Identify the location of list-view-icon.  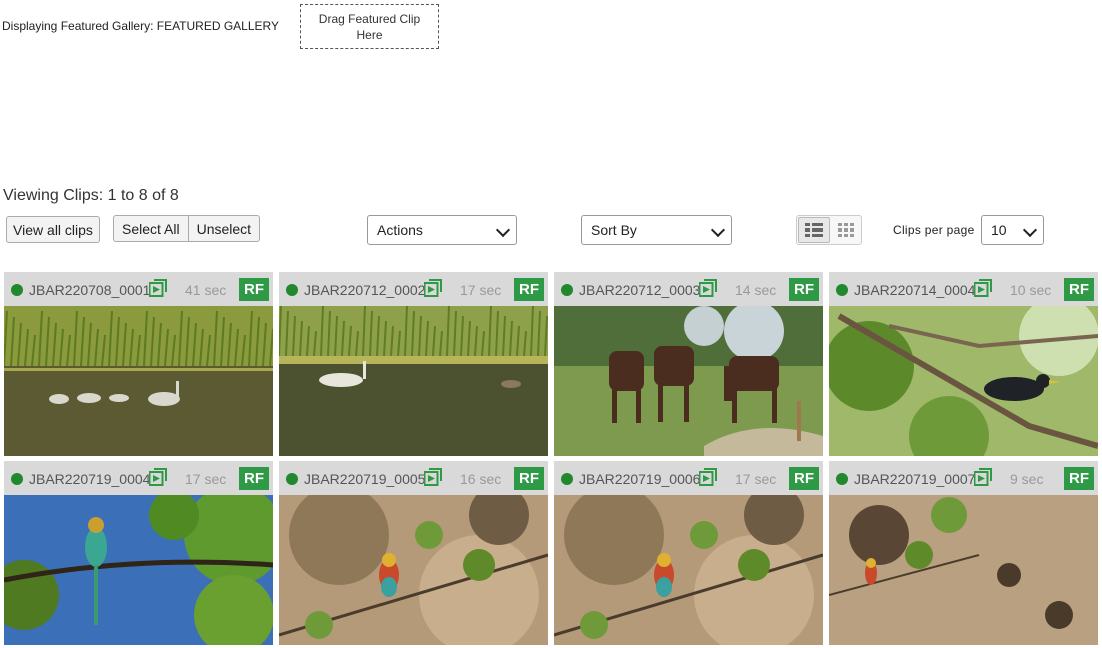
(814, 230).